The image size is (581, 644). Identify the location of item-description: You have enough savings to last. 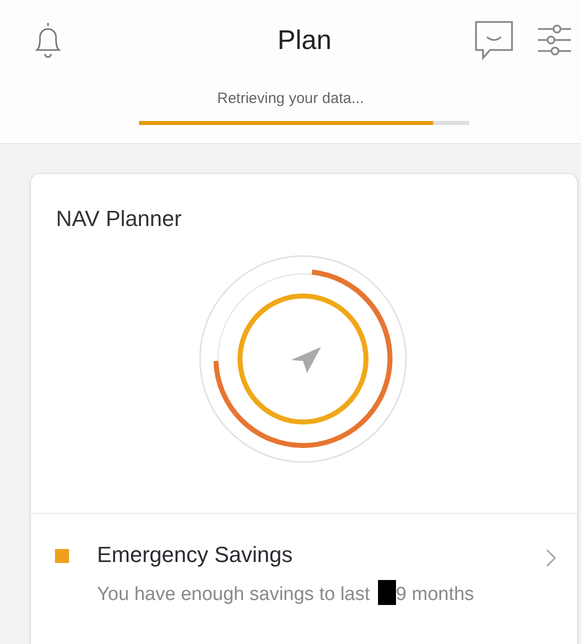
(233, 594).